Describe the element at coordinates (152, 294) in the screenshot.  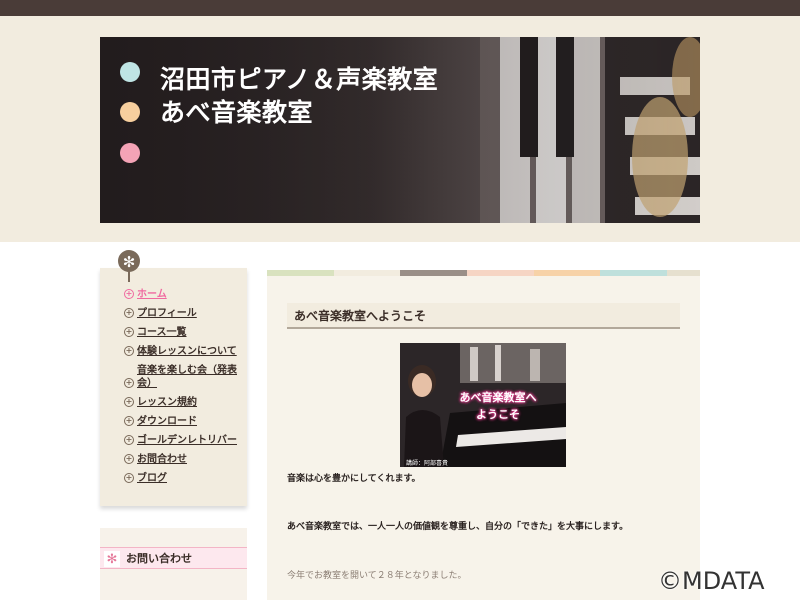
I see `sidebar-item-label: ホーム` at that location.